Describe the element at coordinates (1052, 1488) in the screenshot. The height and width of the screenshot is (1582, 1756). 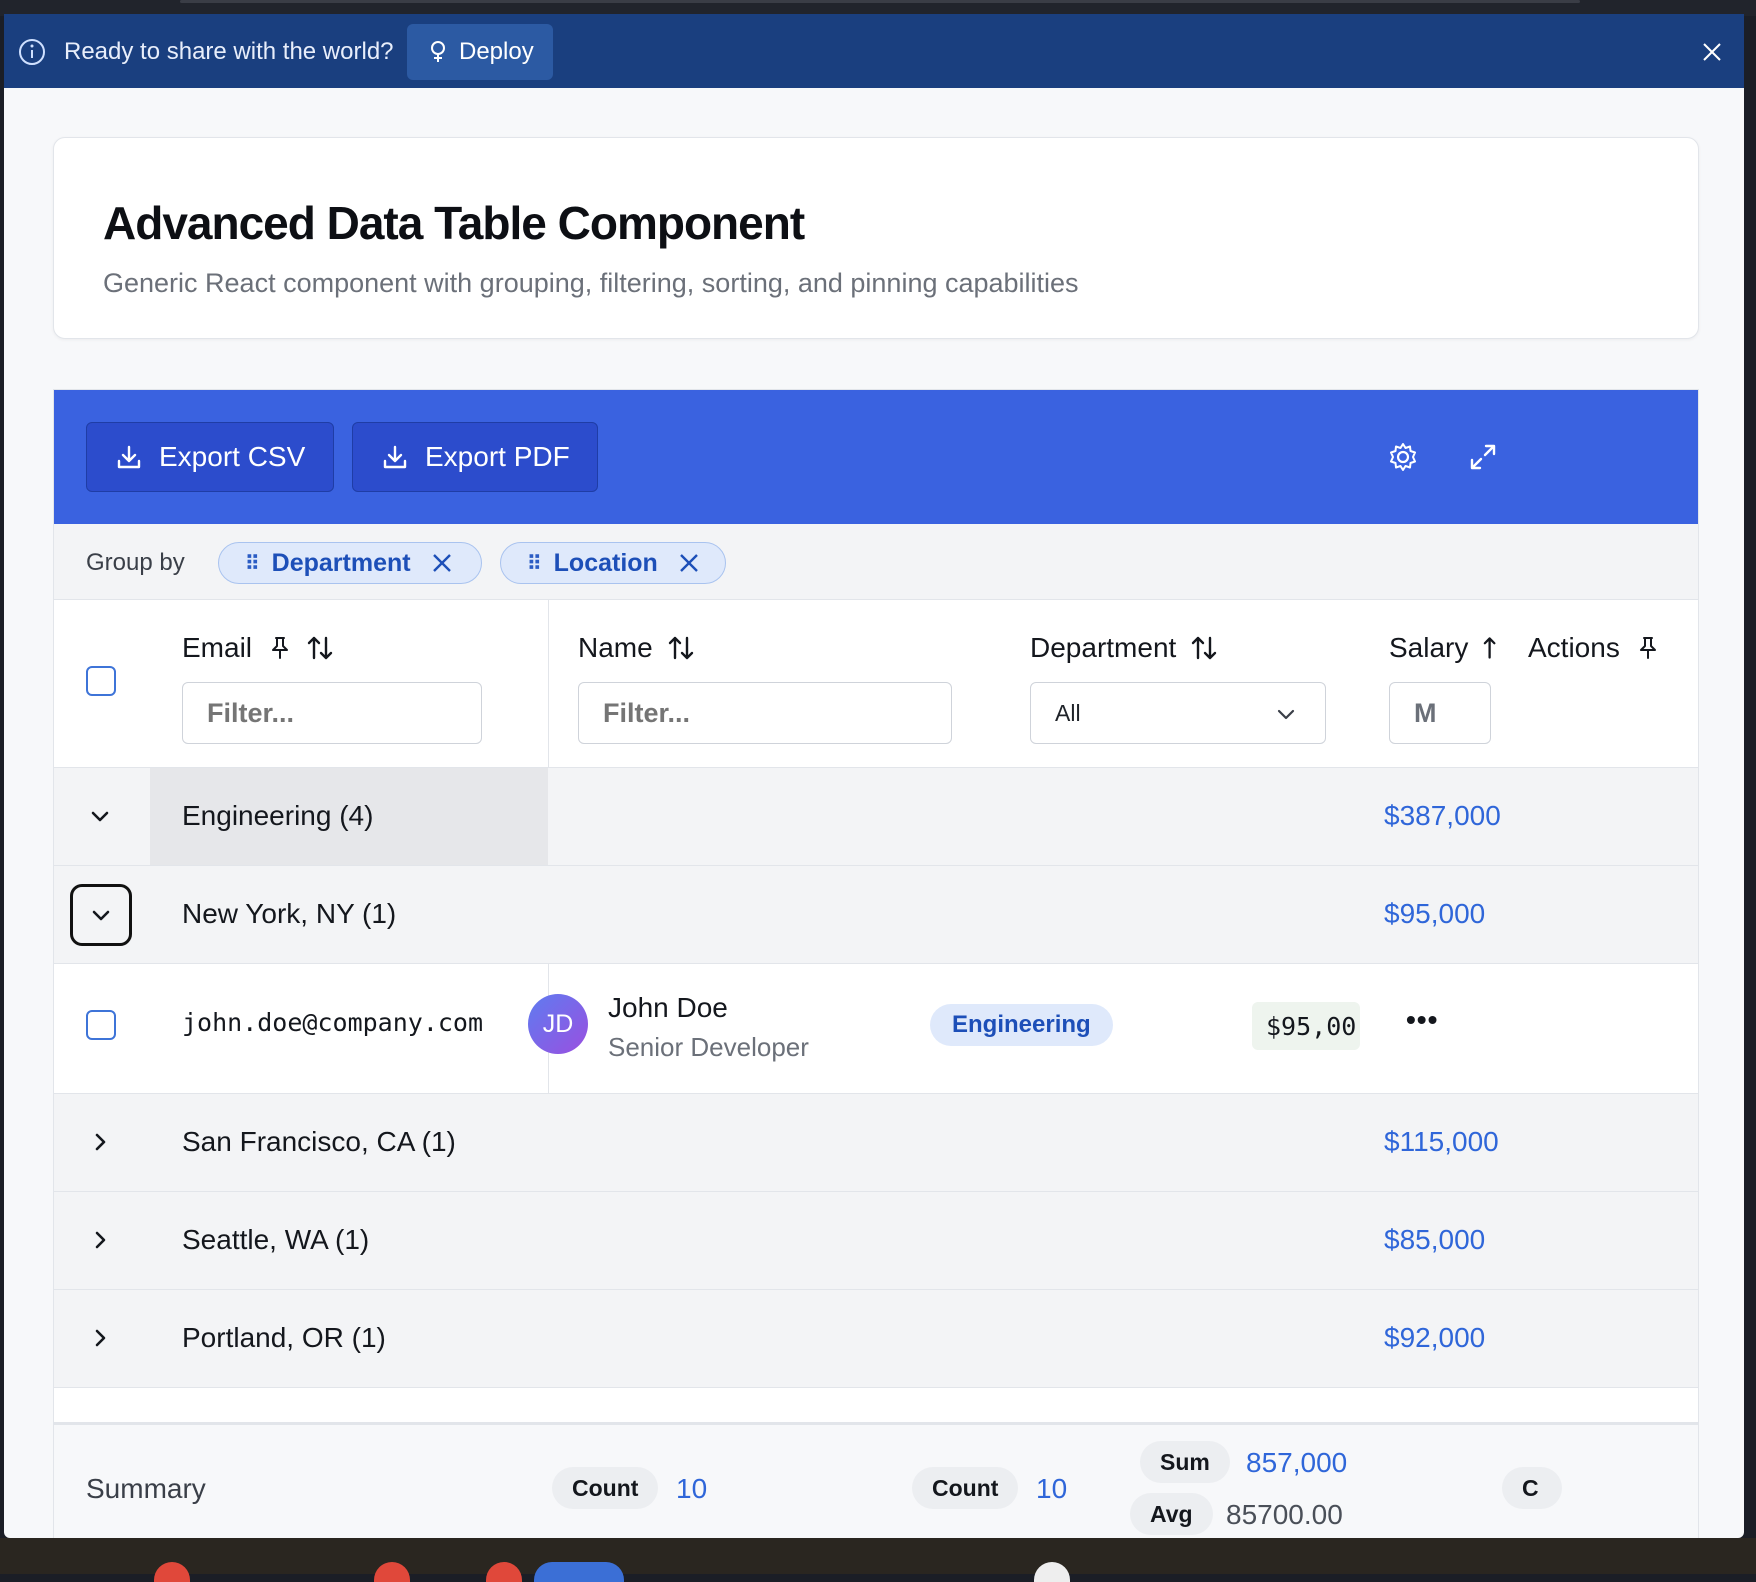
I see `department-count-value: 10` at that location.